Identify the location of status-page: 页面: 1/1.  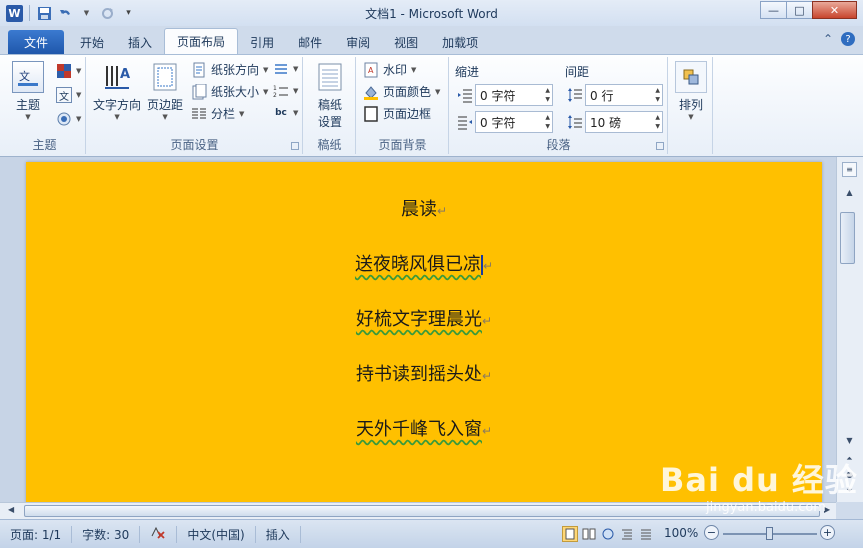
(36, 534).